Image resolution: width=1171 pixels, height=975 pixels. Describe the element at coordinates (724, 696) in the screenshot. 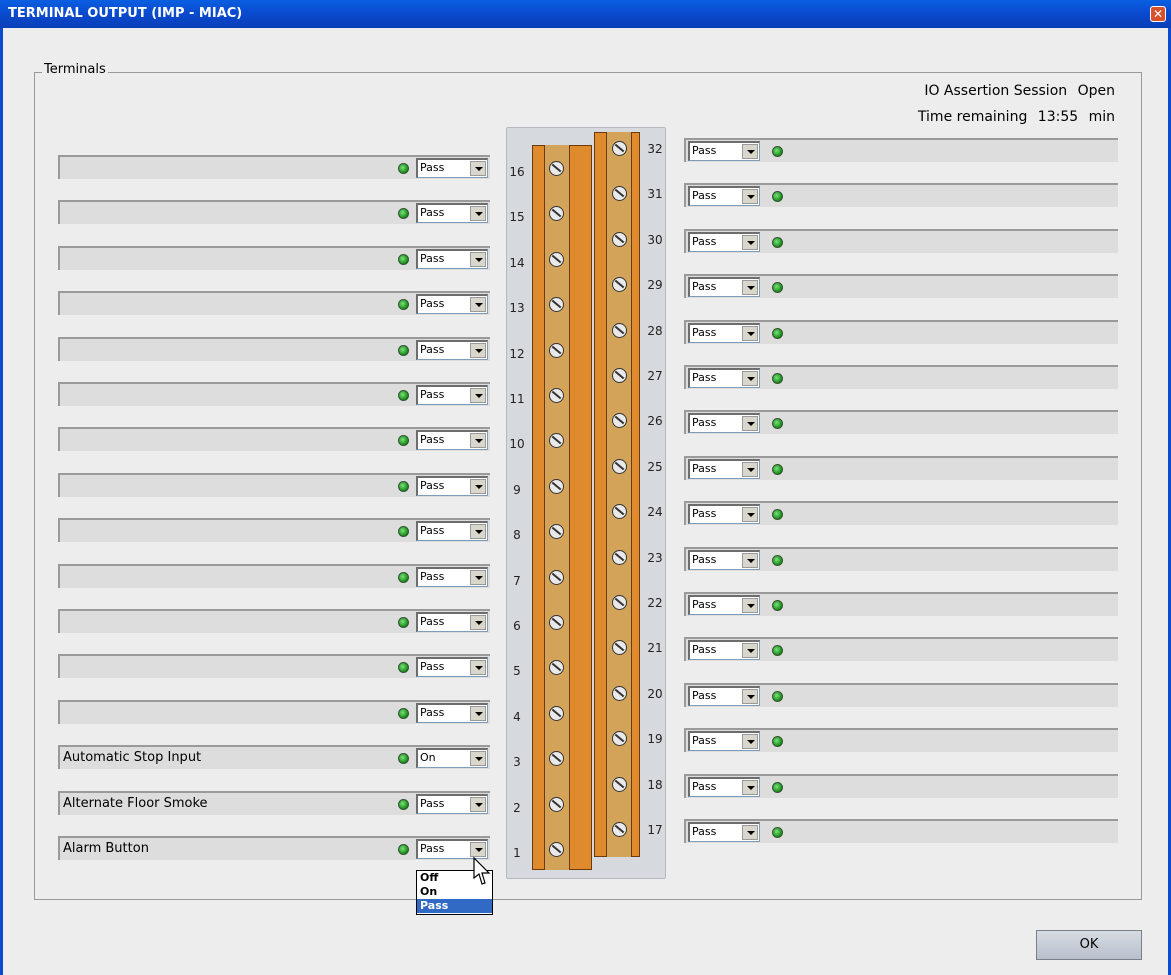

I see `terminal-20-mode-select: Pass` at that location.